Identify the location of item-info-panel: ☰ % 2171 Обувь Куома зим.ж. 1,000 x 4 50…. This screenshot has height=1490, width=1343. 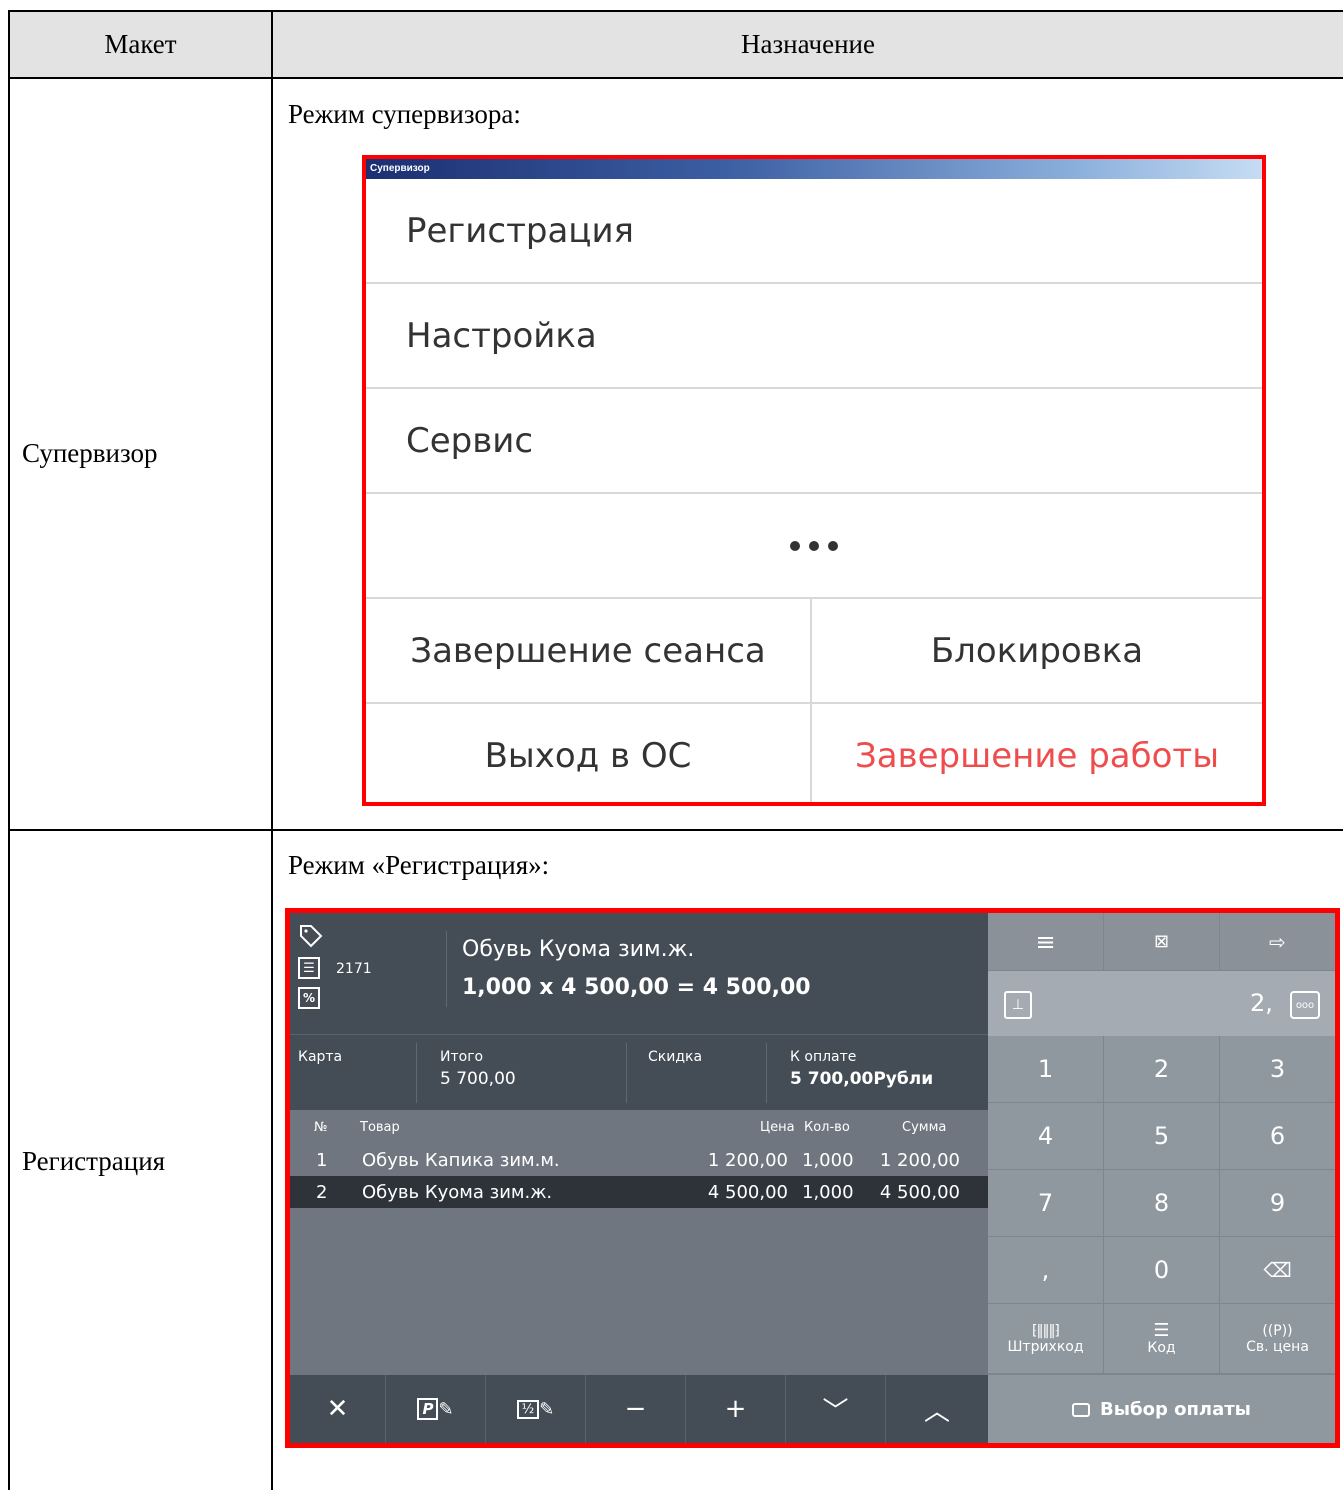
(639, 974).